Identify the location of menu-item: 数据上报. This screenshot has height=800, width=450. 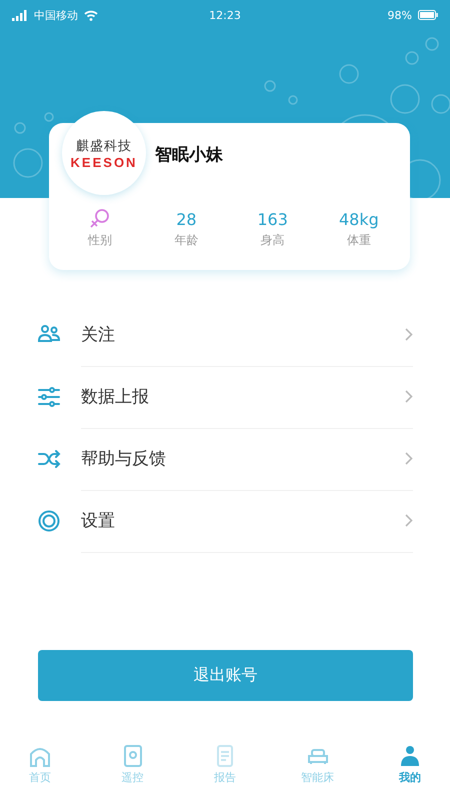
(225, 397).